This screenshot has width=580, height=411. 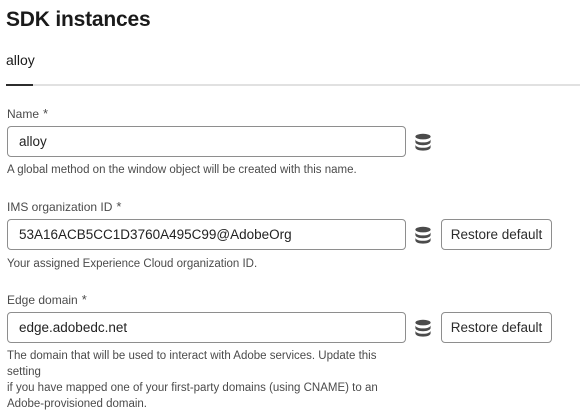 I want to click on name-field-label: Name *, so click(x=27, y=114).